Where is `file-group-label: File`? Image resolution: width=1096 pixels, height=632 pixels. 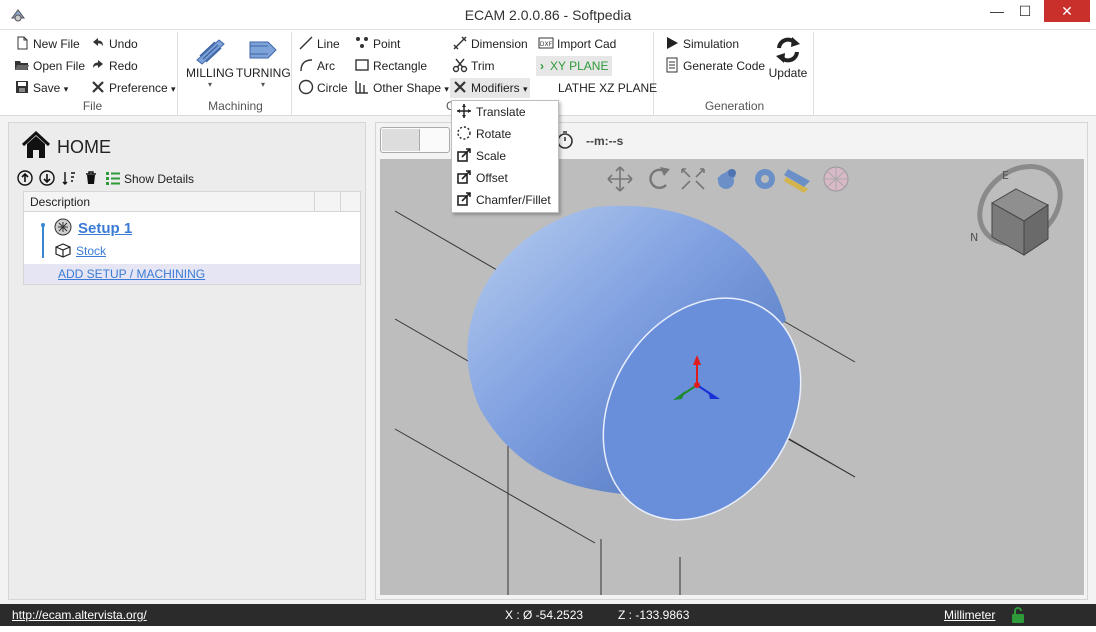
file-group-label: File is located at coordinates (92, 106).